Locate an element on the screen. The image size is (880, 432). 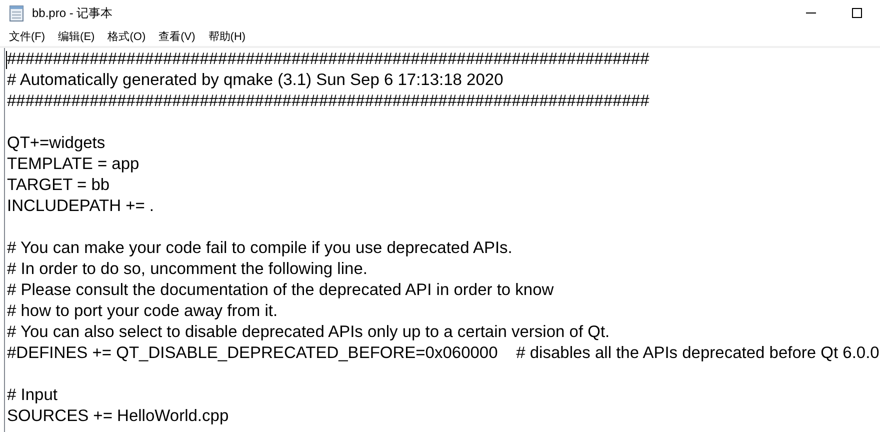
text-line: TARGET = bb is located at coordinates (59, 185).